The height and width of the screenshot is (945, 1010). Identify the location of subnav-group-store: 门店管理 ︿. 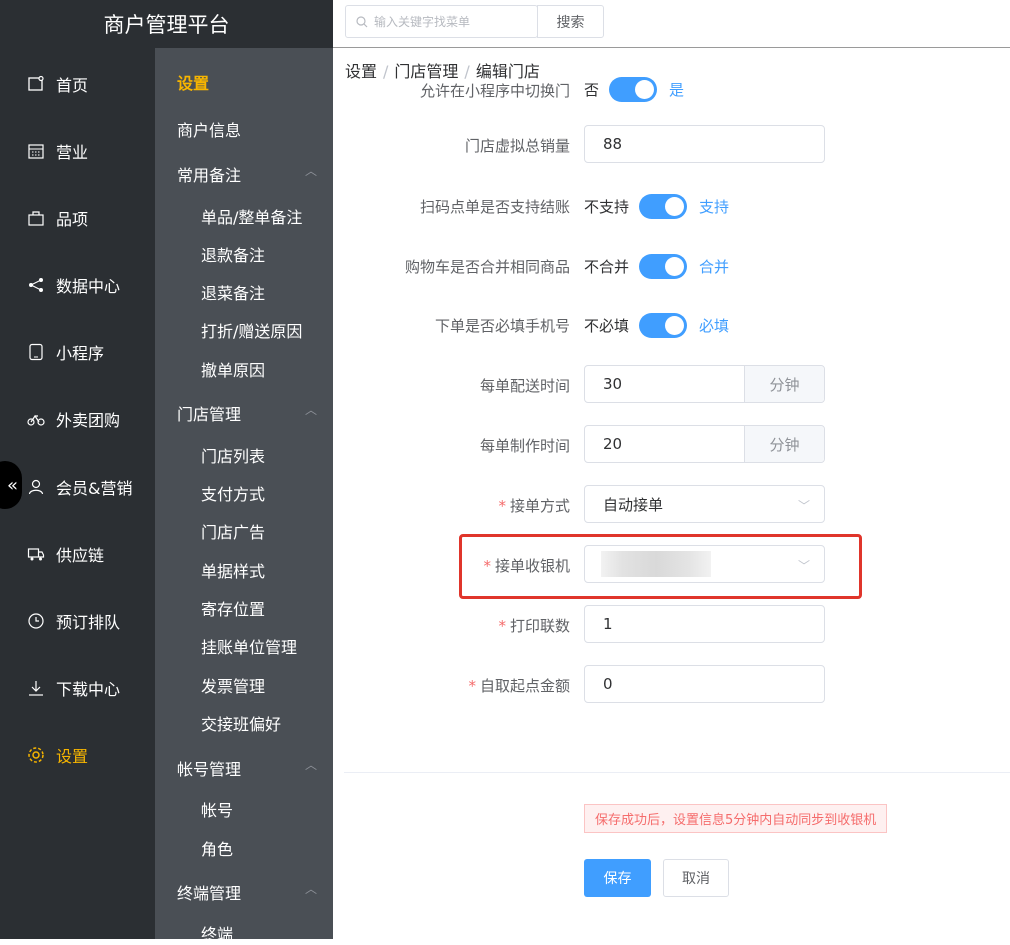
(247, 413).